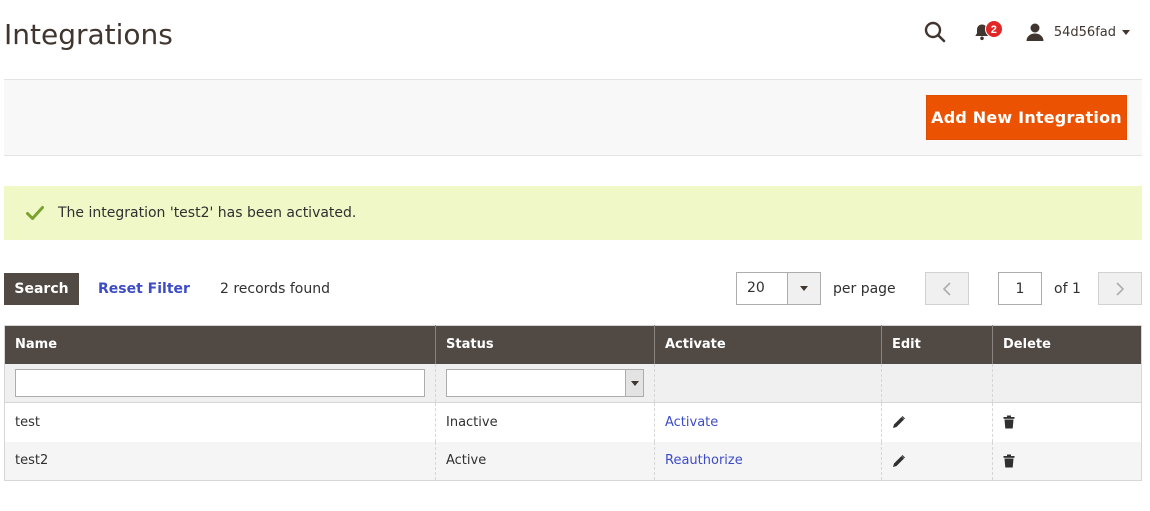 This screenshot has height=511, width=1150. Describe the element at coordinates (704, 460) in the screenshot. I see `reauthorize-link: Reauthorize` at that location.